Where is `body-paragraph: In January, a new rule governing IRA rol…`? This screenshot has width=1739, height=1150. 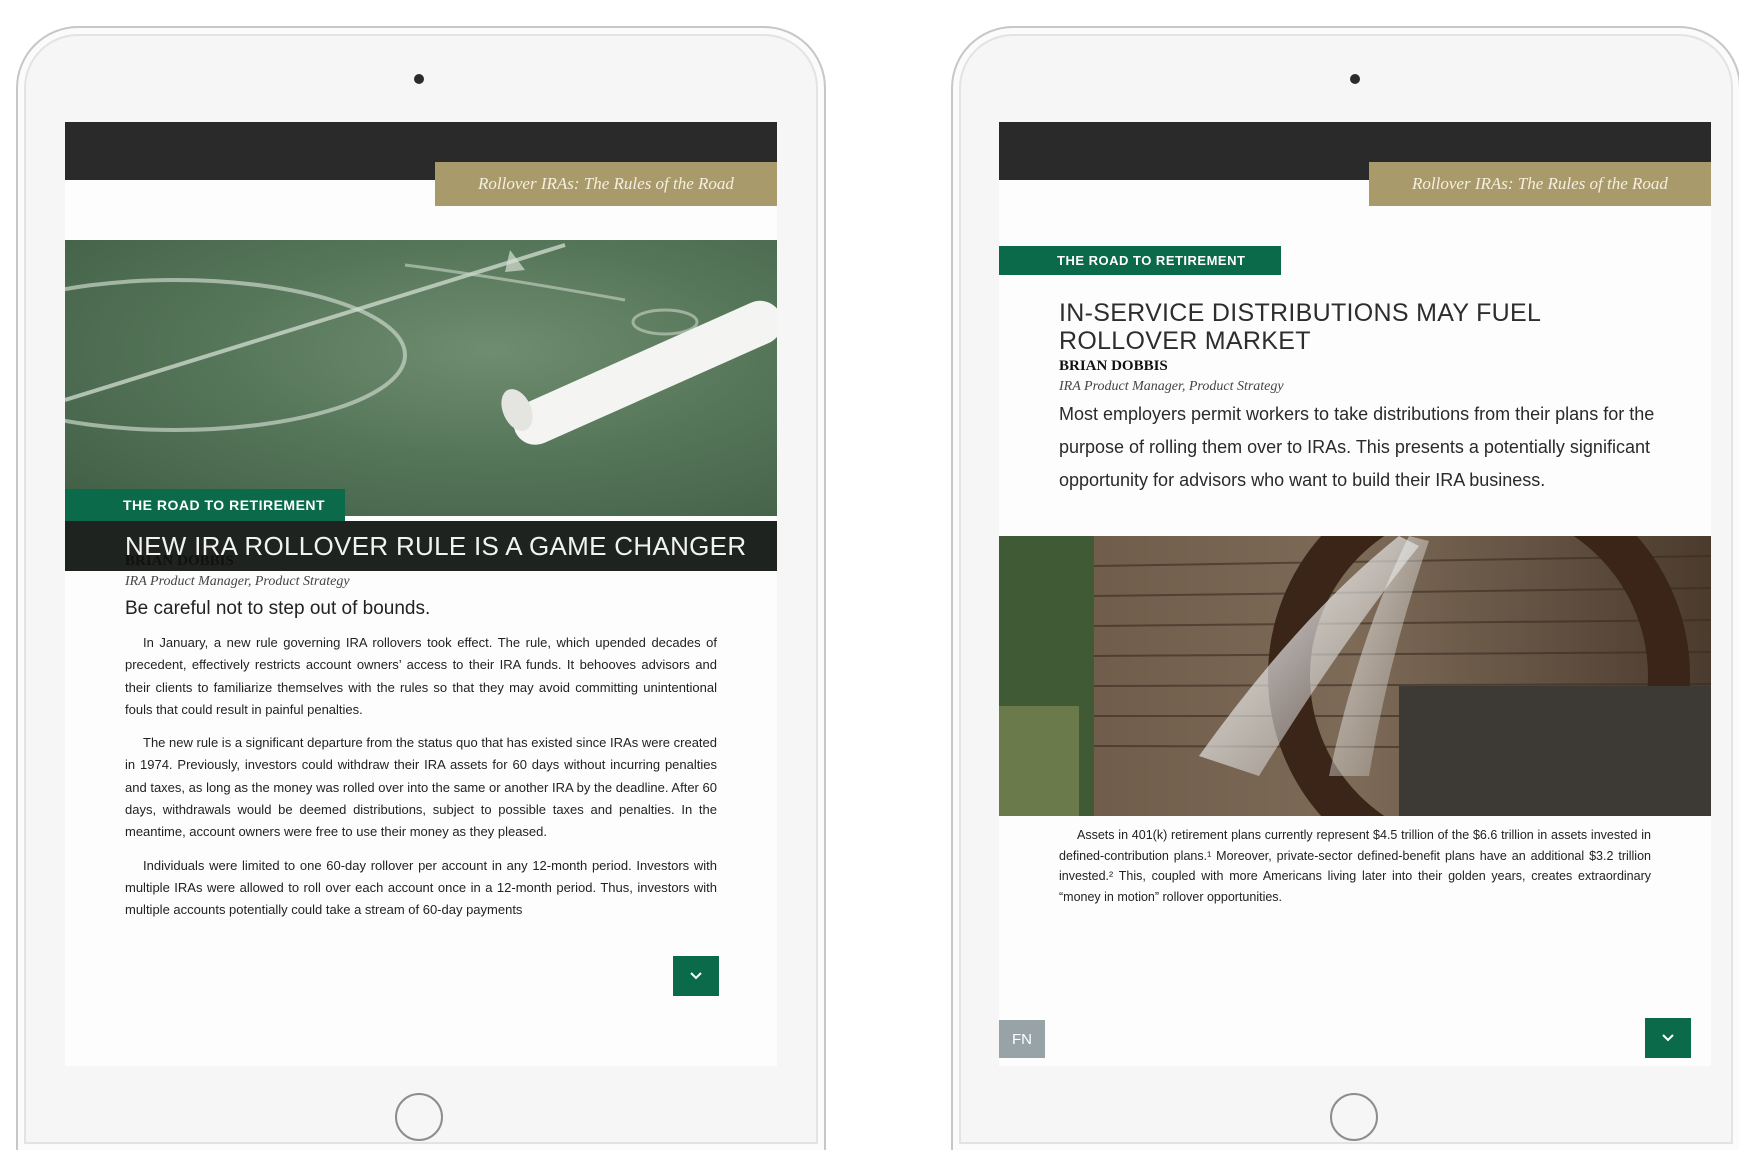
body-paragraph: In January, a new rule governing IRA rol… is located at coordinates (421, 676).